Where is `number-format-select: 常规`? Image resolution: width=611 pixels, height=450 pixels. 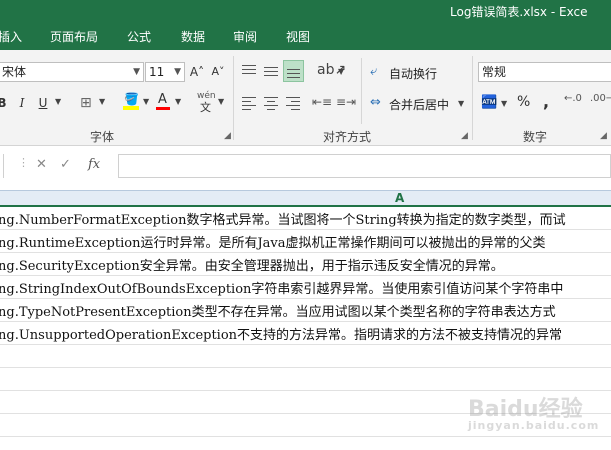
number-format-select: 常规 is located at coordinates (544, 72).